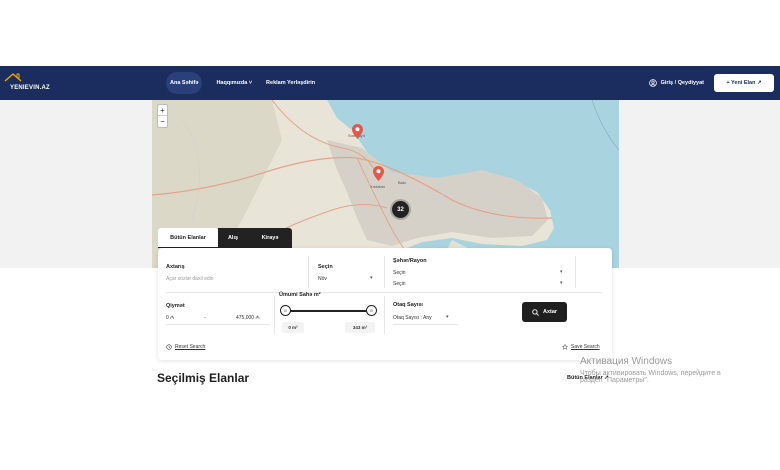 This screenshot has height=470, width=780. Describe the element at coordinates (371, 310) in the screenshot. I see `area-slider-max-handle: II` at that location.